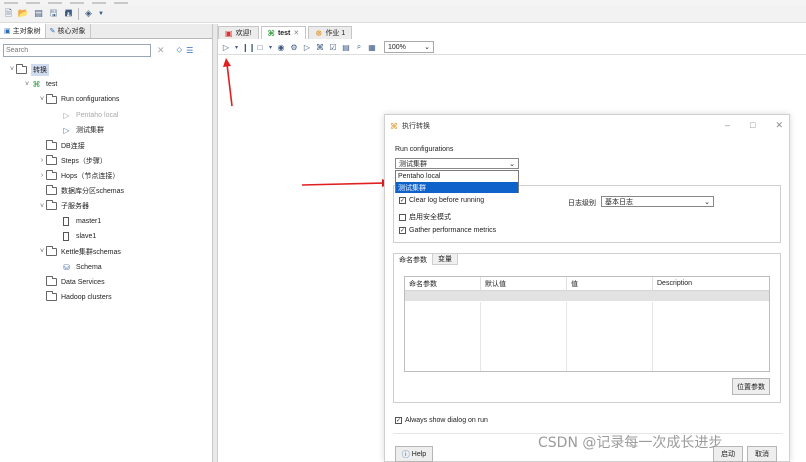 Image resolution: width=806 pixels, height=462 pixels. I want to click on save-icon: 🖫, so click(53, 13).